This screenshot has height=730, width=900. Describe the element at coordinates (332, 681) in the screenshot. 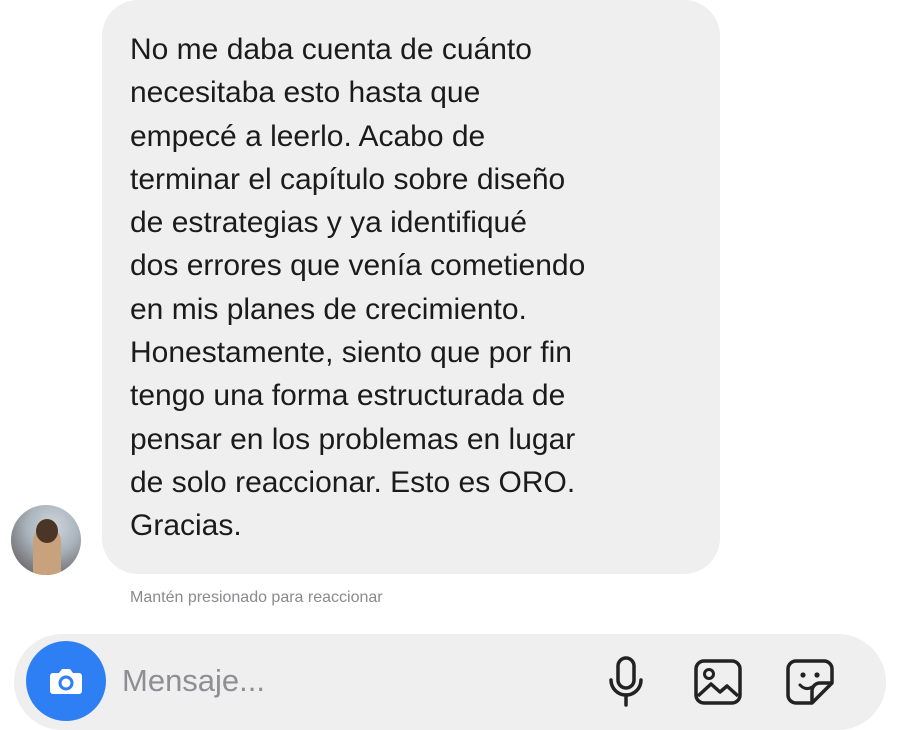

I see `message-input` at that location.